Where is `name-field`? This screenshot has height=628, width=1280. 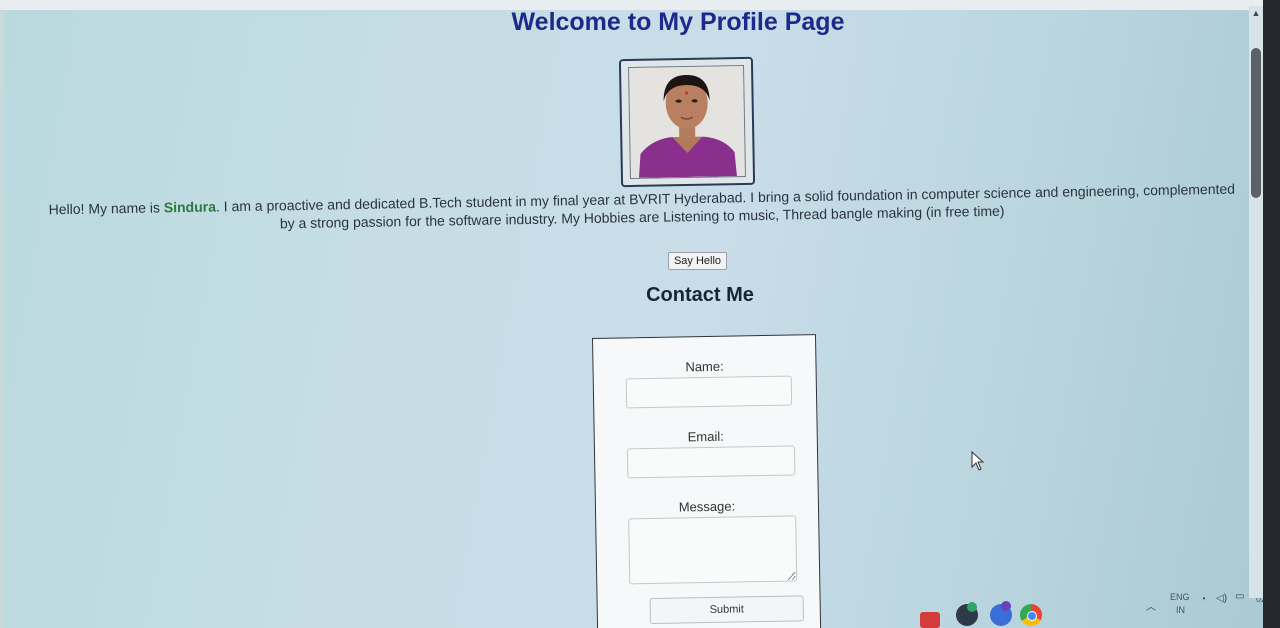 name-field is located at coordinates (709, 392).